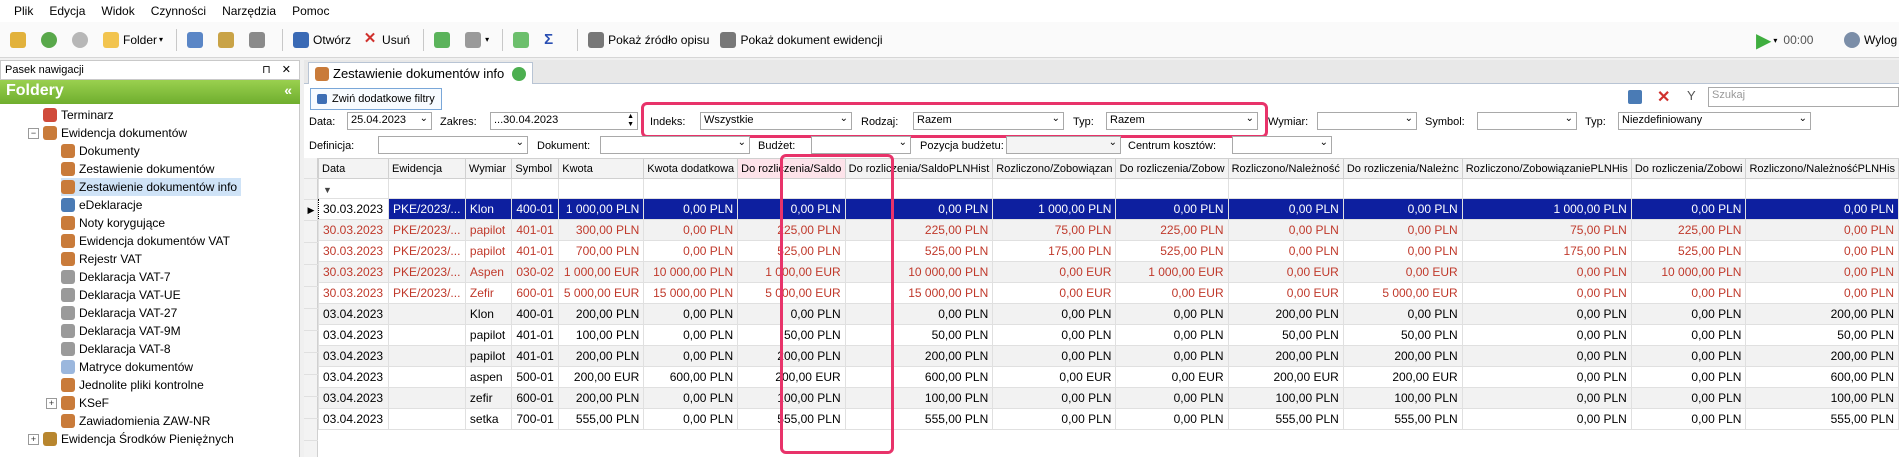 This screenshot has width=1899, height=457. Describe the element at coordinates (691, 377) in the screenshot. I see `table-cell: 600,00 PLN` at that location.